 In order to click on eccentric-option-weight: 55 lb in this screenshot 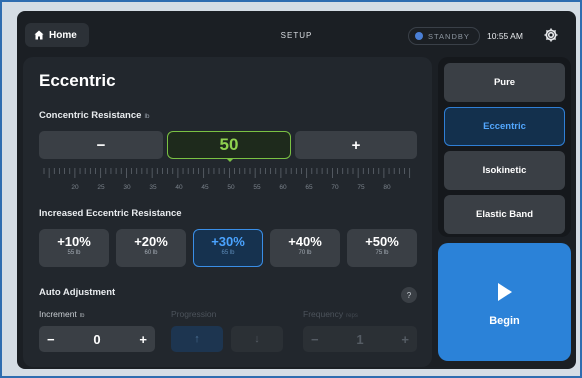, I will do `click(74, 253)`.